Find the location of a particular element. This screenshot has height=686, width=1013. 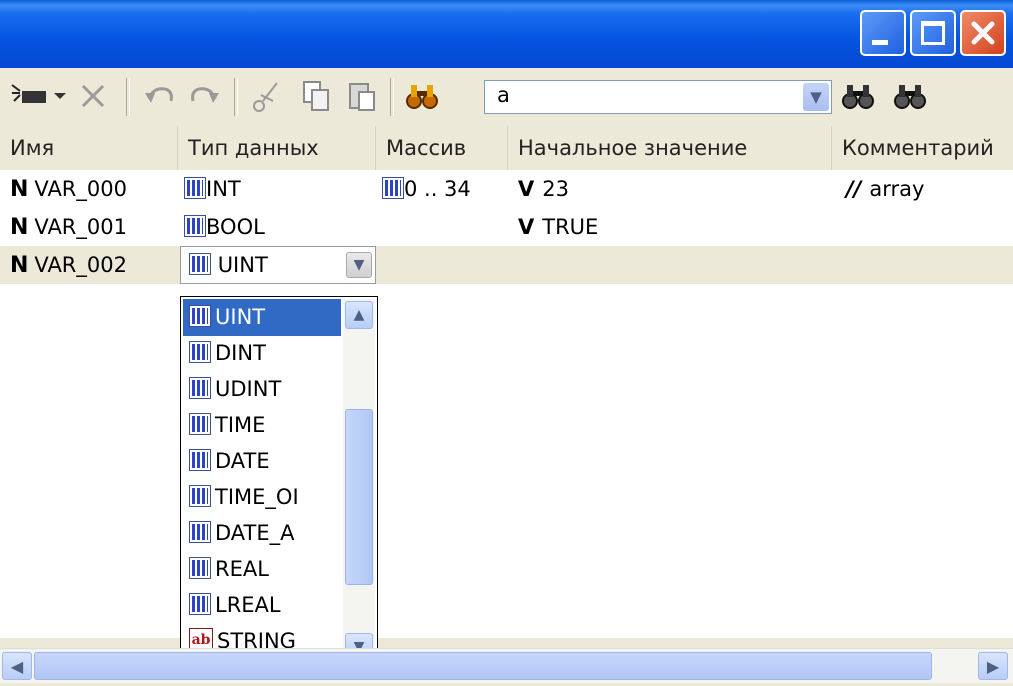

undo-button is located at coordinates (160, 96).